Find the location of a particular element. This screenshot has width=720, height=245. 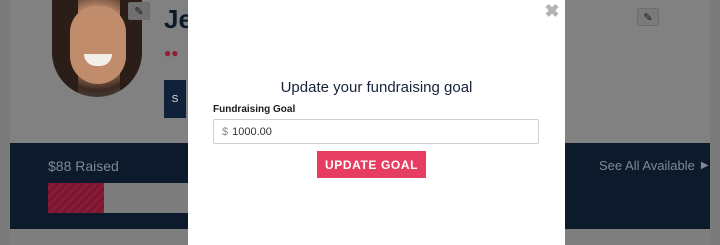

edit-avatar-button: ✎ is located at coordinates (139, 11).